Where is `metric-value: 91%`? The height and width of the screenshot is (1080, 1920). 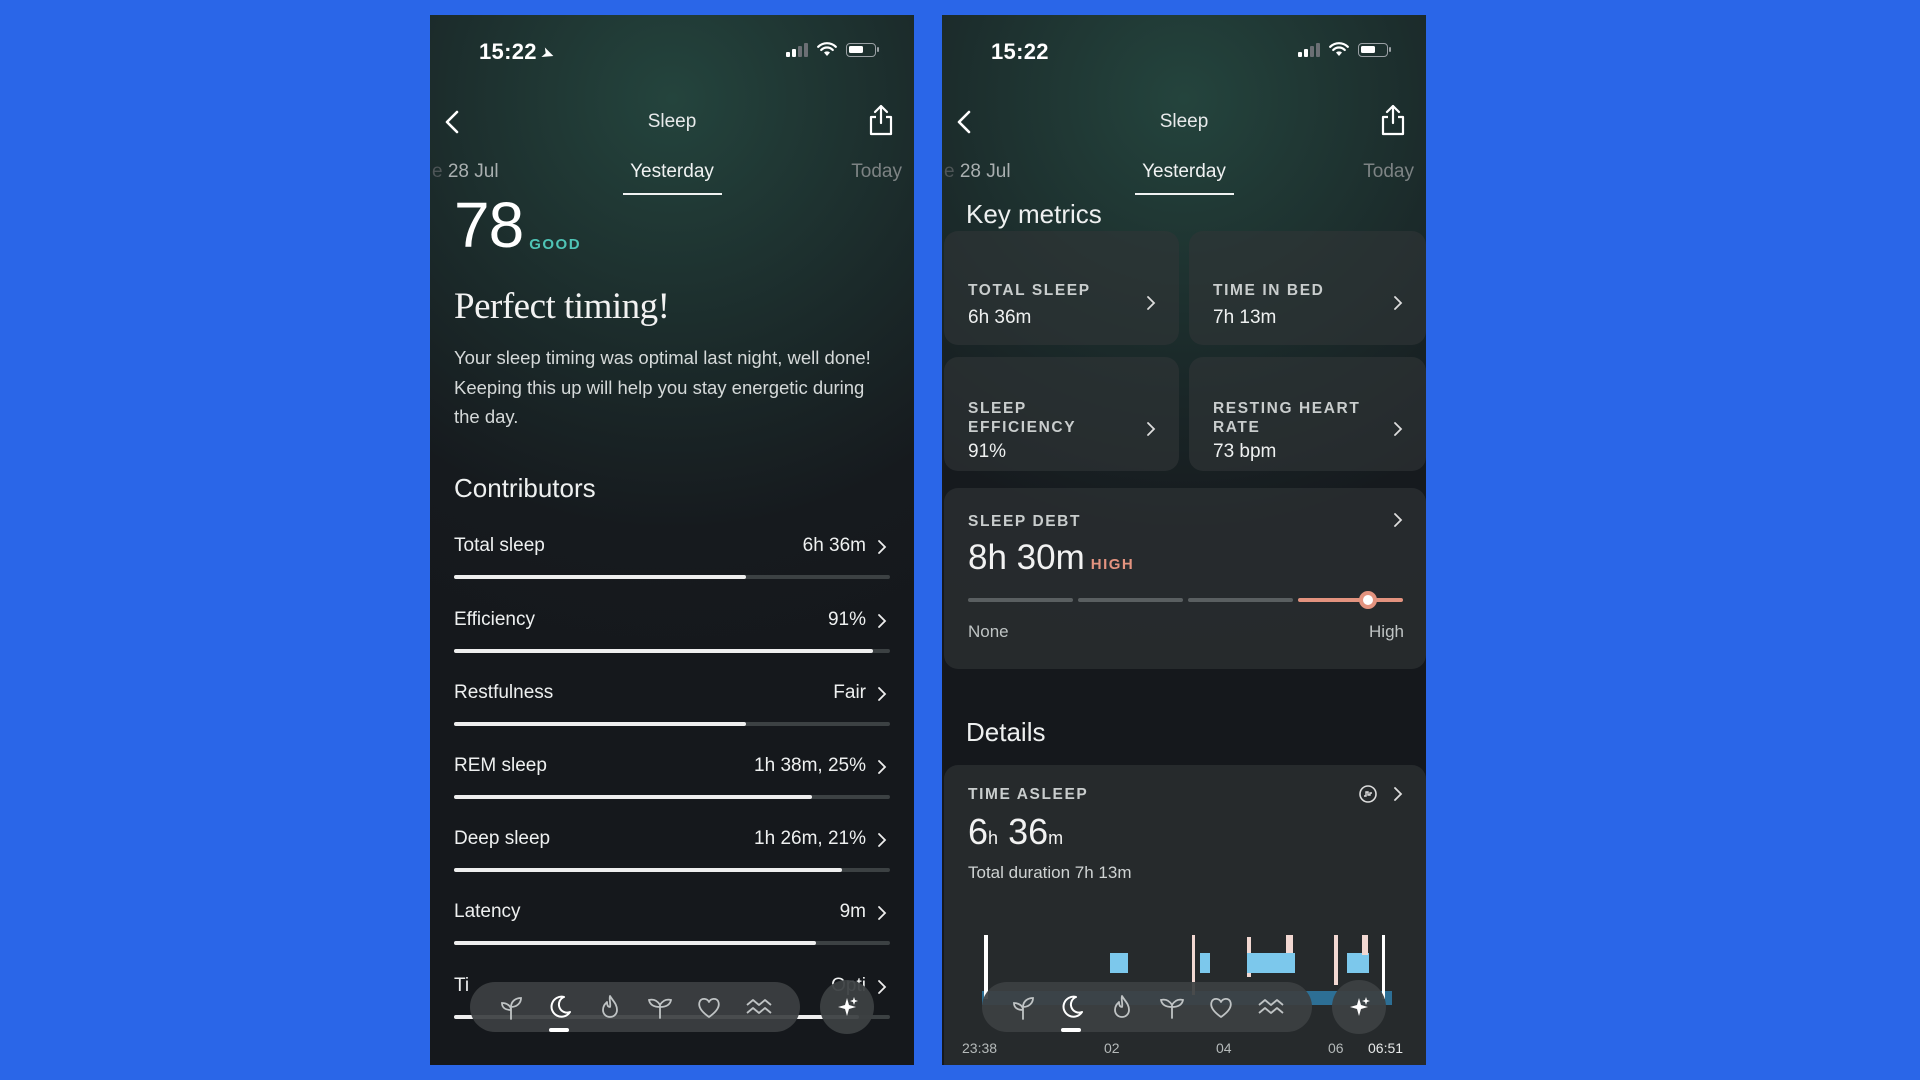
metric-value: 91% is located at coordinates (987, 451).